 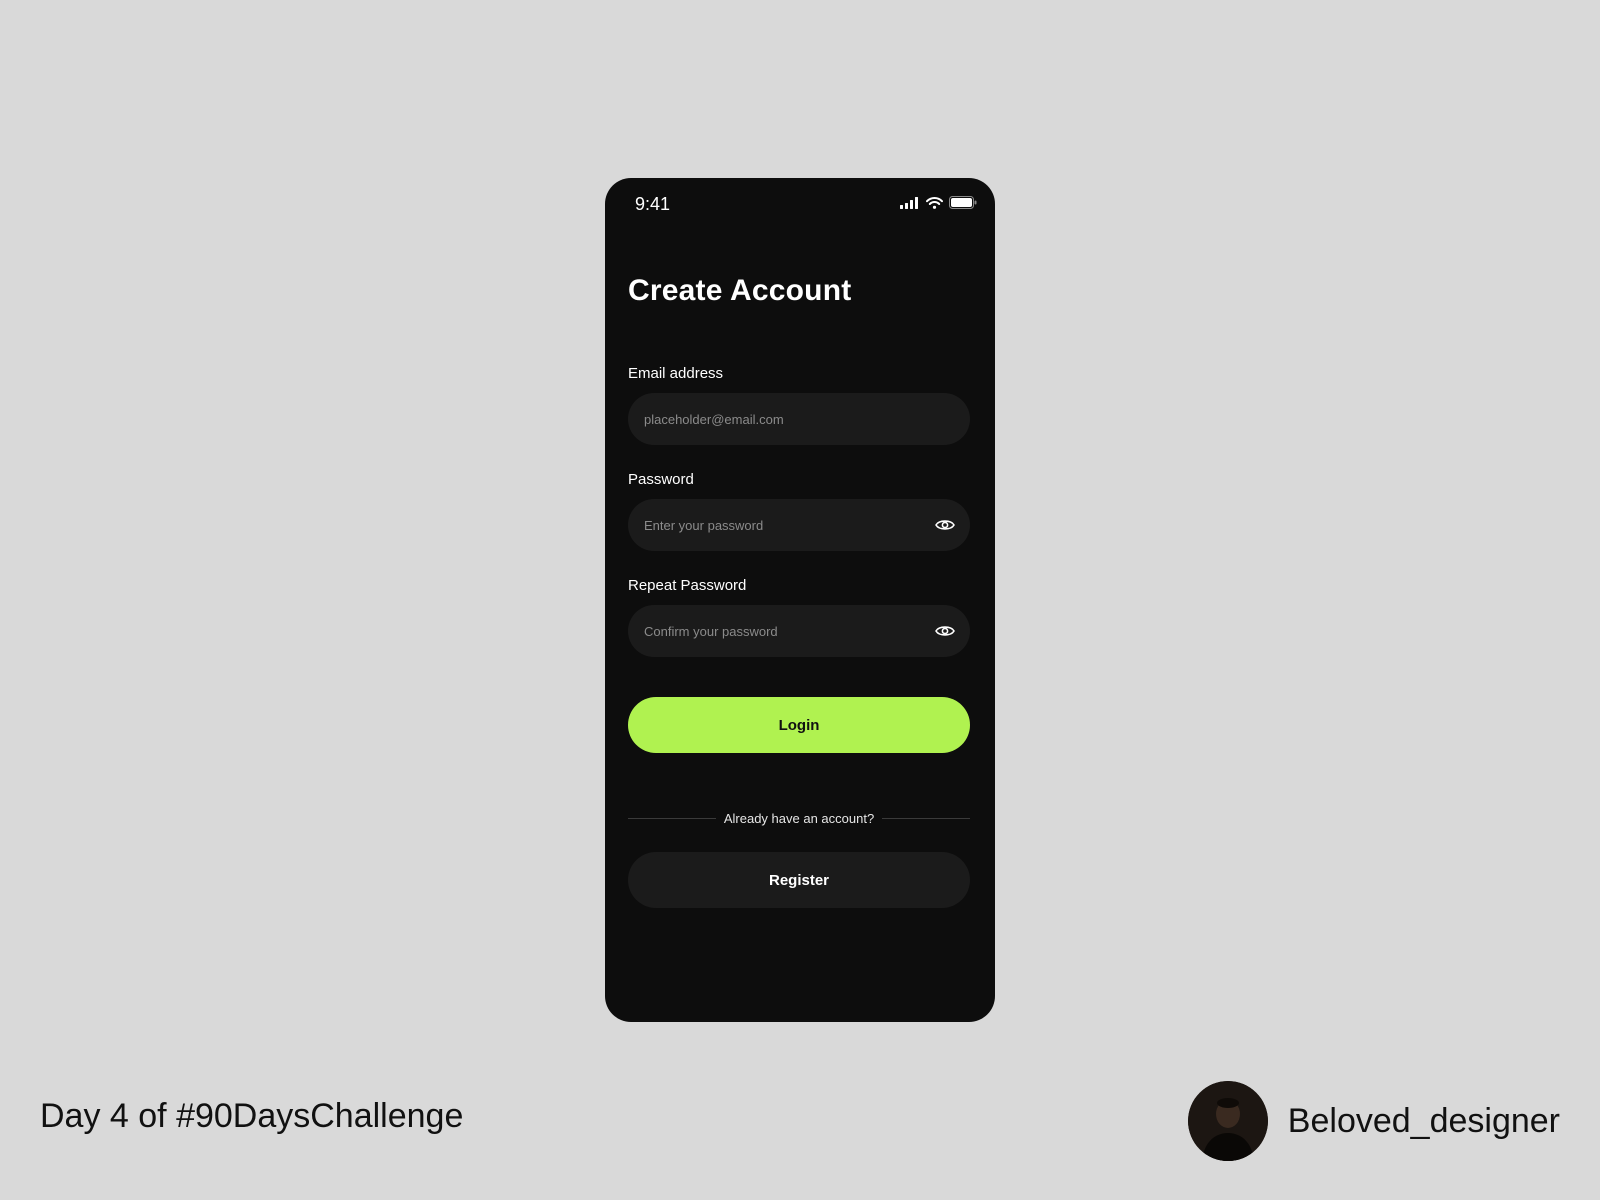 What do you see at coordinates (934, 202) in the screenshot?
I see `wifi-icon` at bounding box center [934, 202].